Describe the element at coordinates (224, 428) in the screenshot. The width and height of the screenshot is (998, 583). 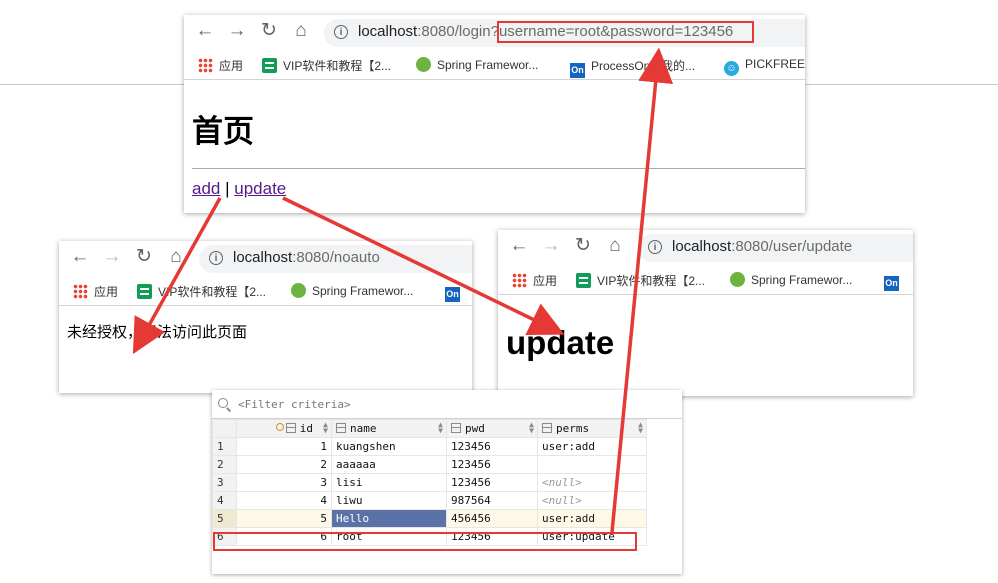
I see `row-number-header` at that location.